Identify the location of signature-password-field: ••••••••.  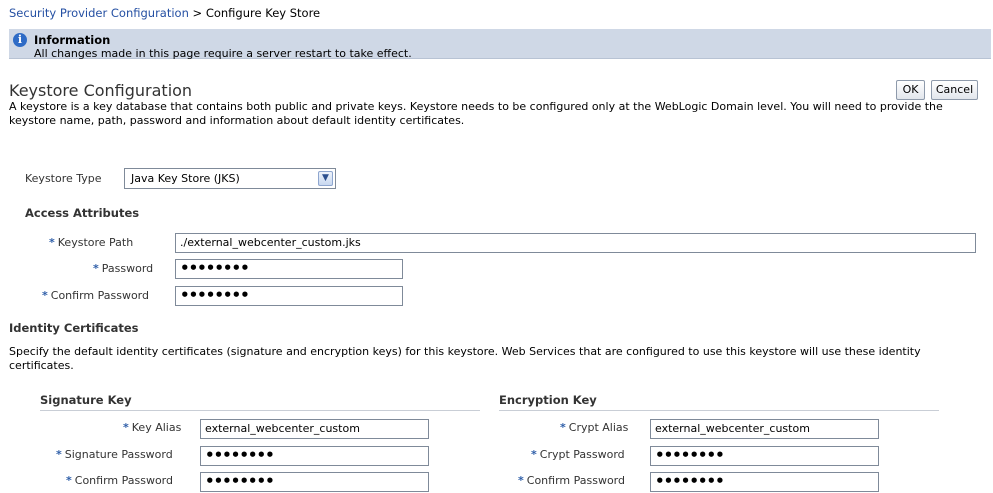
(314, 456).